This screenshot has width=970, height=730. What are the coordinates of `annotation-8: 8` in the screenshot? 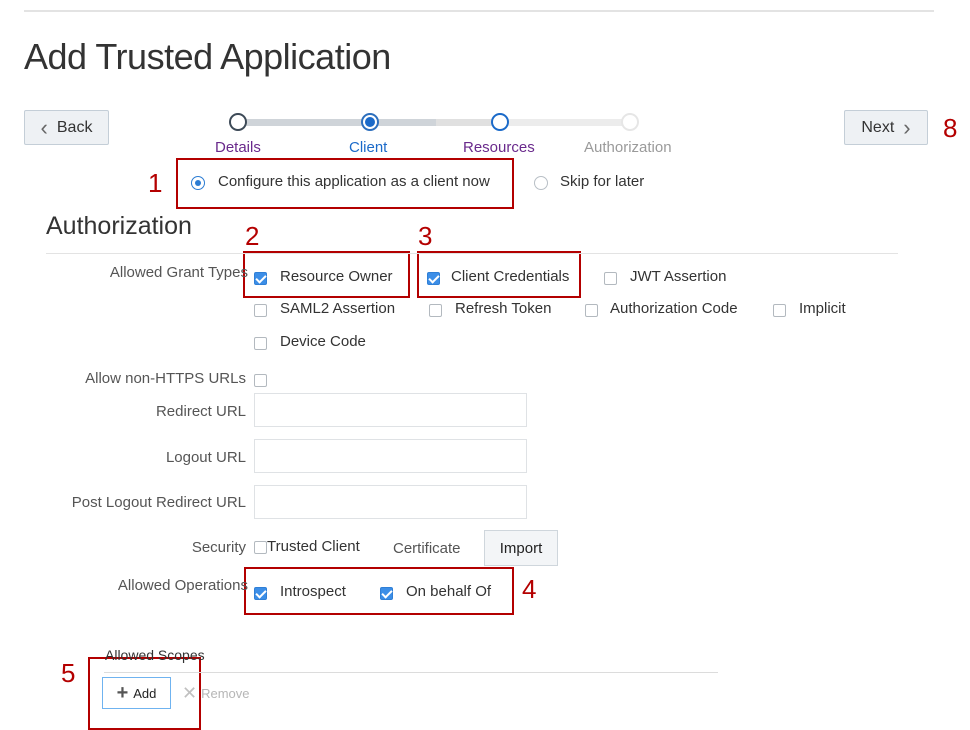 It's located at (950, 128).